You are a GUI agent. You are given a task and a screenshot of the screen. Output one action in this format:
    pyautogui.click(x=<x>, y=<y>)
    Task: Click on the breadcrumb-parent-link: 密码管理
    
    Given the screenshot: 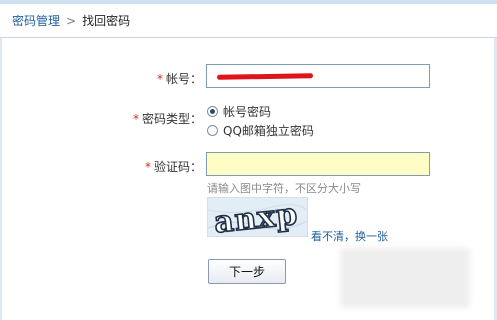 What is the action you would take?
    pyautogui.click(x=36, y=20)
    